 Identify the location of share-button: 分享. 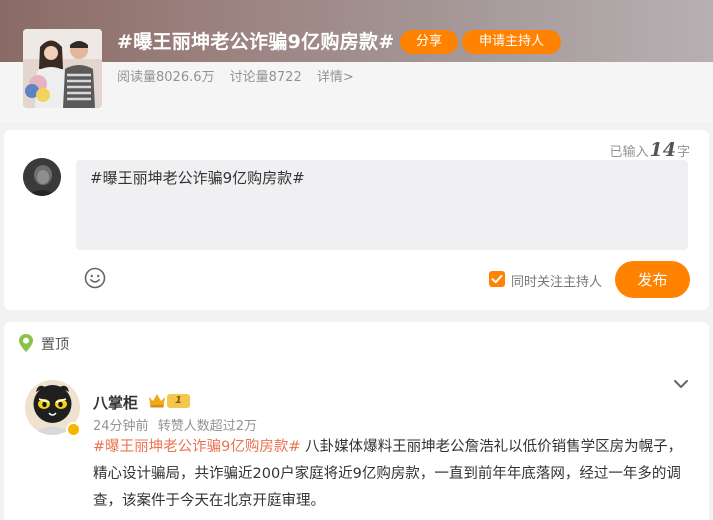
(429, 42).